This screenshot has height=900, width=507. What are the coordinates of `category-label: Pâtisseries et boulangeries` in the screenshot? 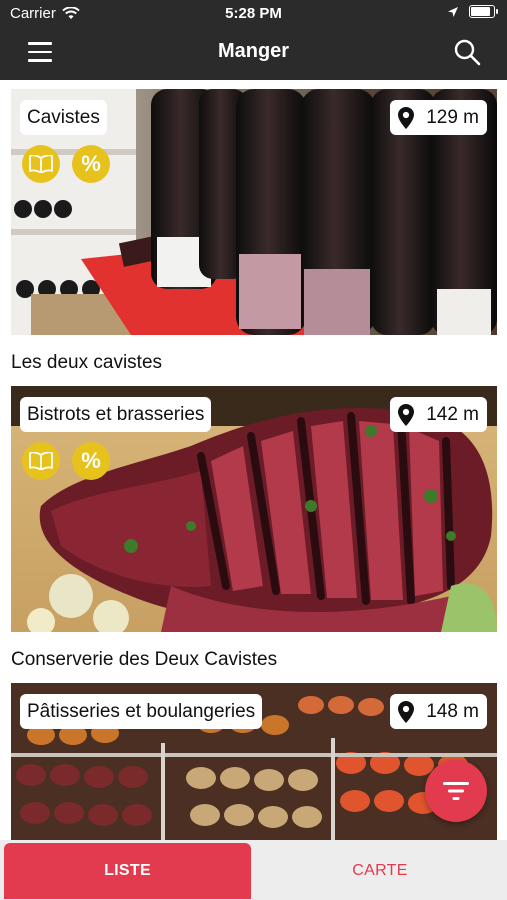 It's located at (141, 711).